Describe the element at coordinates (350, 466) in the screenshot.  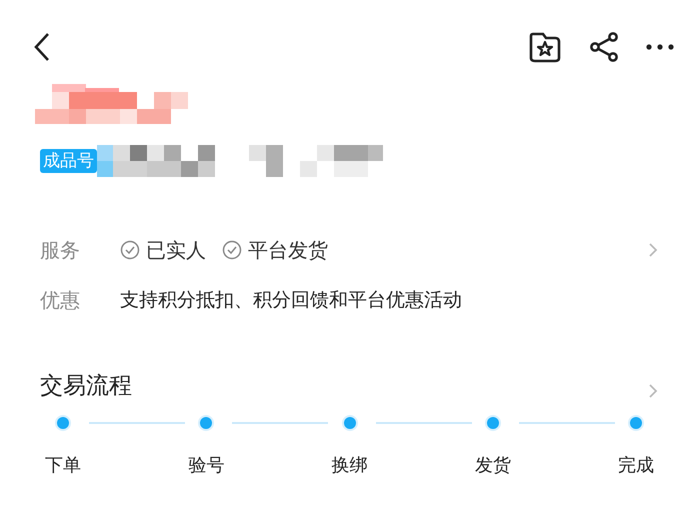
I see `step-label: 换绑` at that location.